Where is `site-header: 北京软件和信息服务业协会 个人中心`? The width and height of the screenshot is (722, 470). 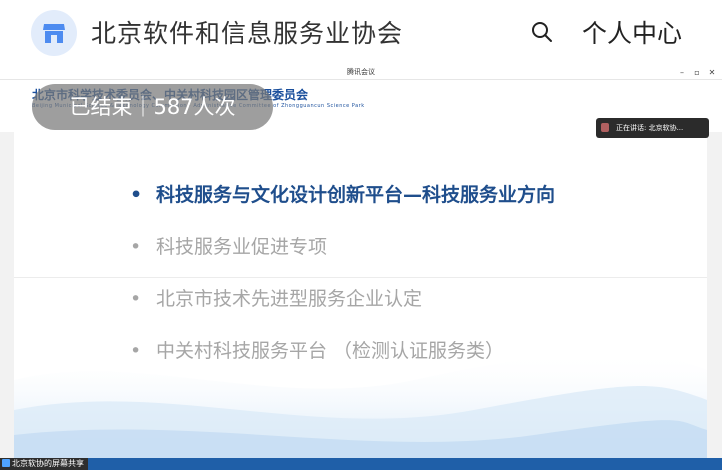
site-header: 北京软件和信息服务业协会 个人中心 is located at coordinates (361, 33).